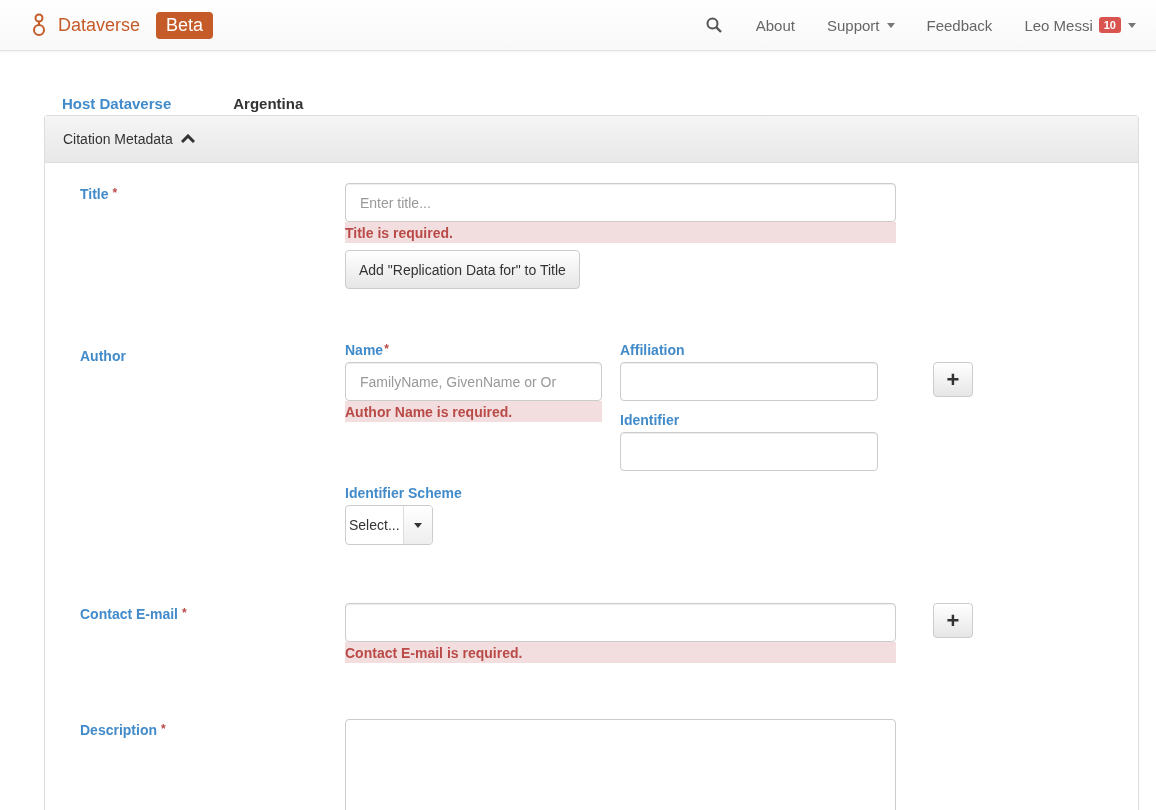 This screenshot has width=1156, height=810. Describe the element at coordinates (959, 25) in the screenshot. I see `nav-link: Feedback` at that location.